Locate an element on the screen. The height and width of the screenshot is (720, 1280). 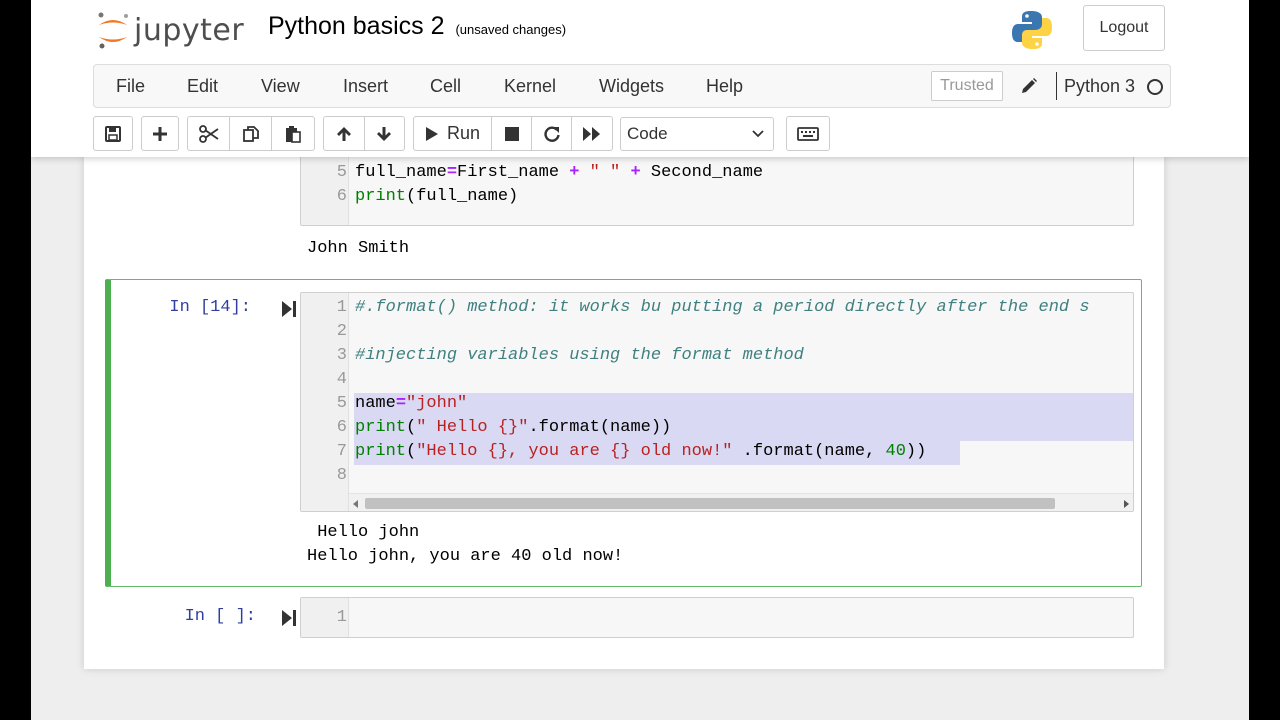
line-number: 7 is located at coordinates (341, 451).